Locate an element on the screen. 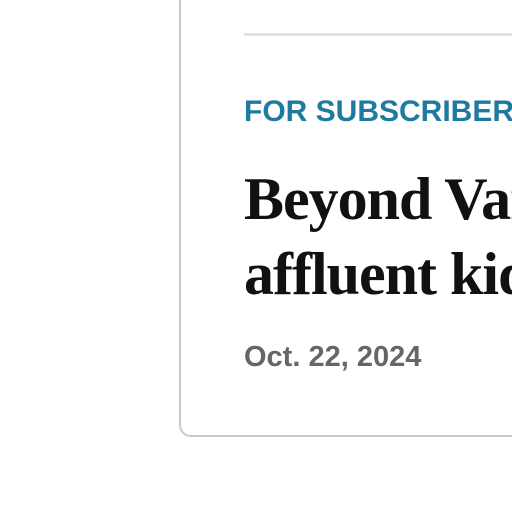 The height and width of the screenshot is (512, 512). article-date: Oct. 22, 2024 is located at coordinates (333, 357).